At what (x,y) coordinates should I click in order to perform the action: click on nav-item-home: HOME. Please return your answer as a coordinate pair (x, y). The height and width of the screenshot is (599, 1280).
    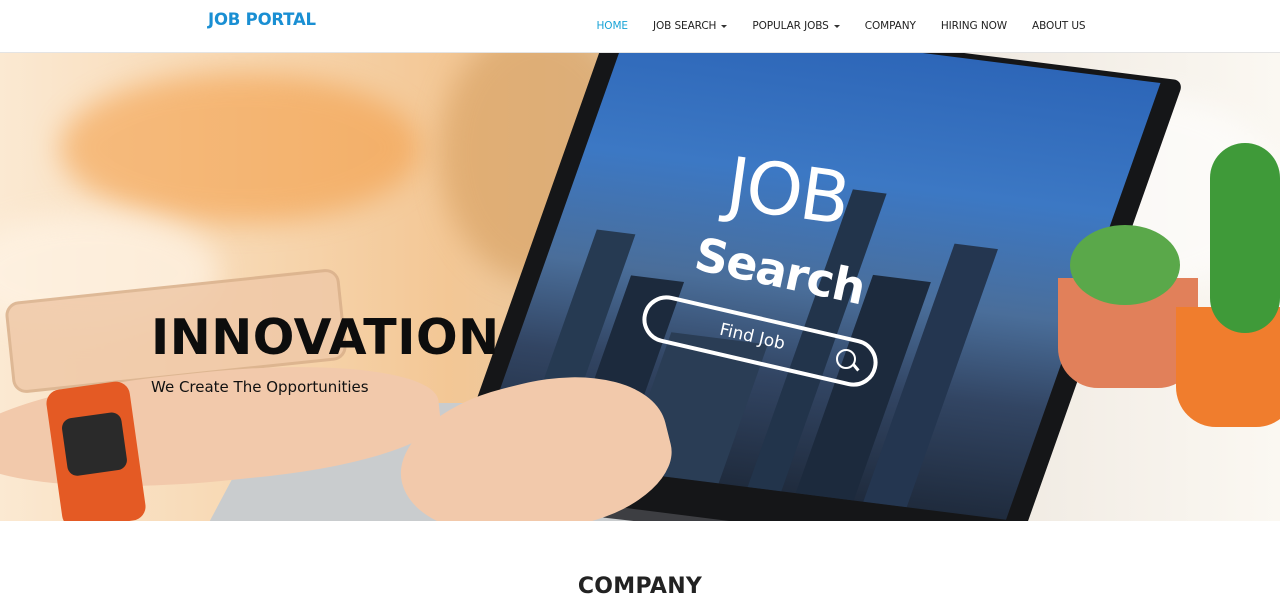
    Looking at the image, I should click on (612, 26).